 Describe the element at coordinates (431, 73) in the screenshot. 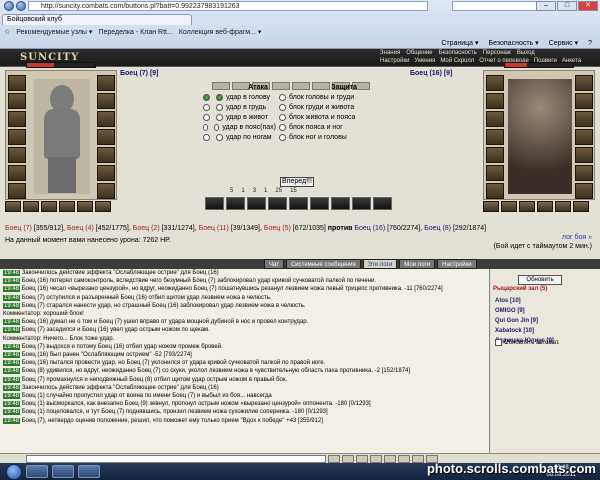

I see `right-player-name: Боец (16) [9]` at that location.